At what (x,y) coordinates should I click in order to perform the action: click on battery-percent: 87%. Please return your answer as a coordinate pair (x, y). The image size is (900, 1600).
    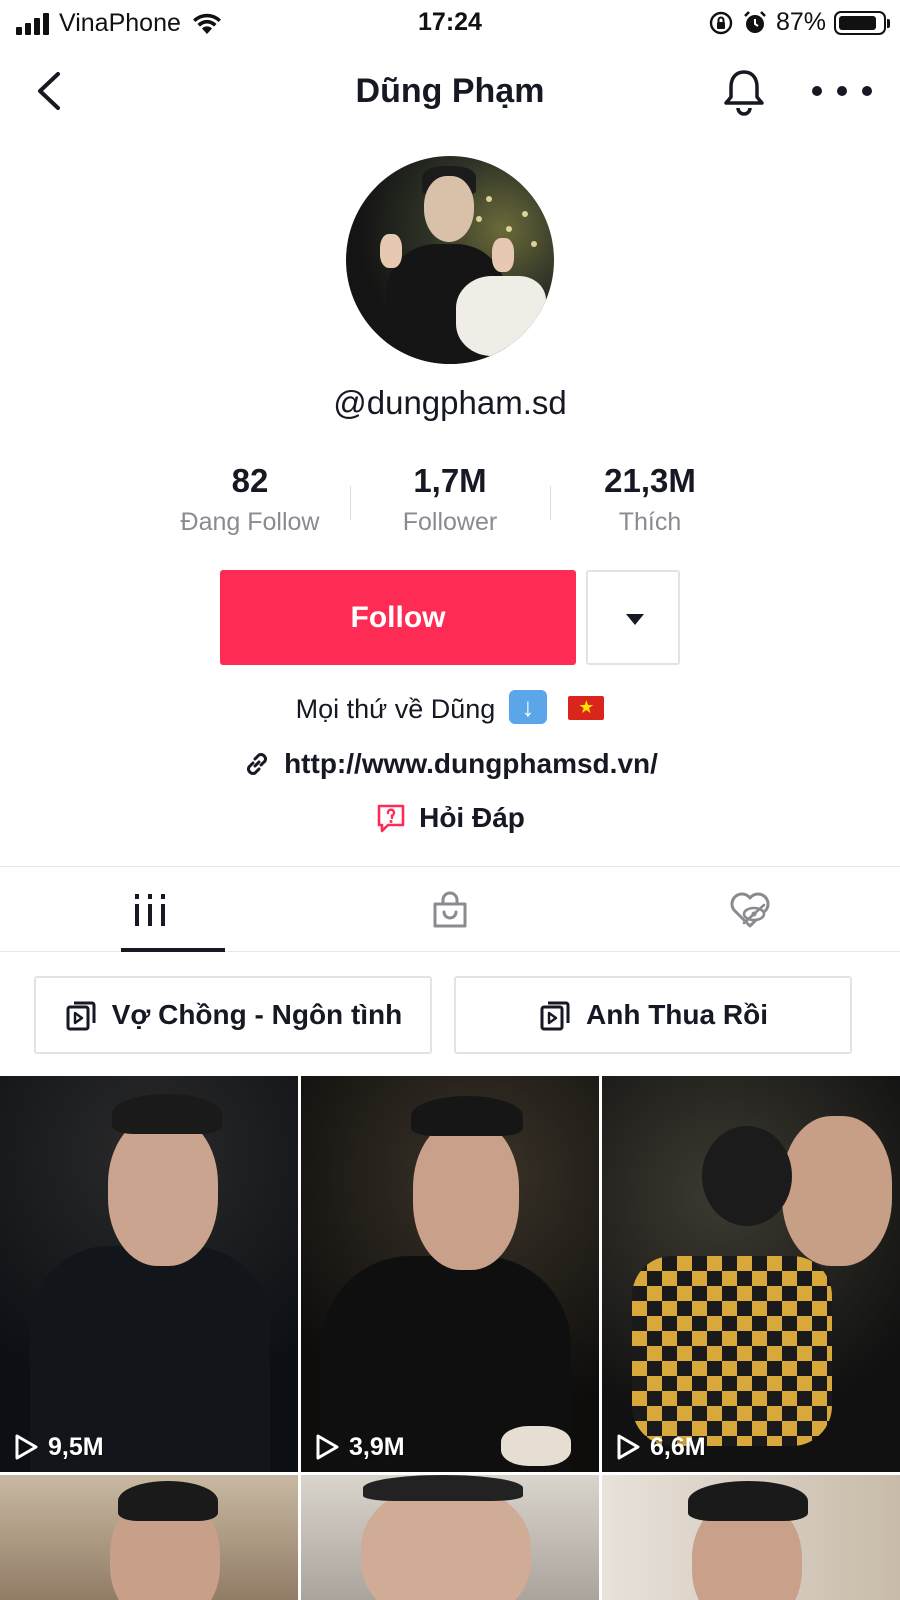
    Looking at the image, I should click on (800, 22).